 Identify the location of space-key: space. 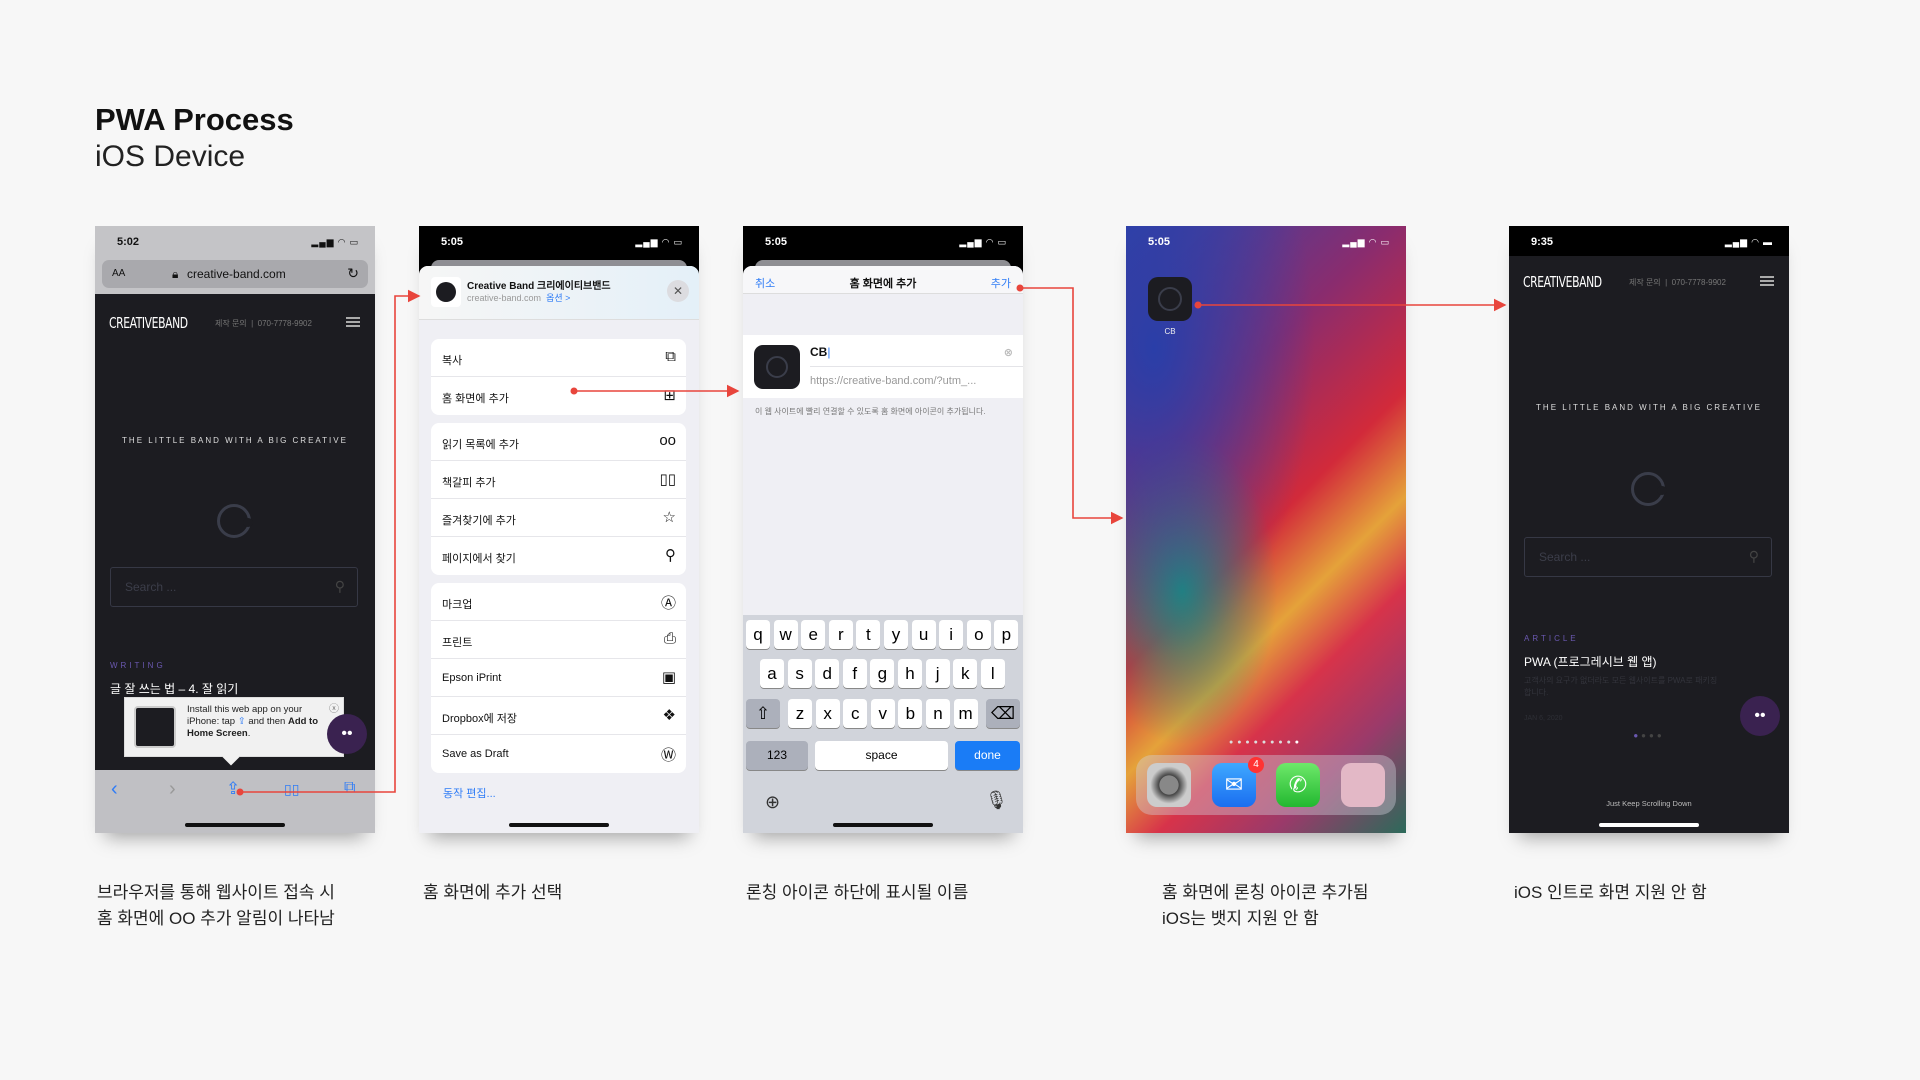
(881, 755).